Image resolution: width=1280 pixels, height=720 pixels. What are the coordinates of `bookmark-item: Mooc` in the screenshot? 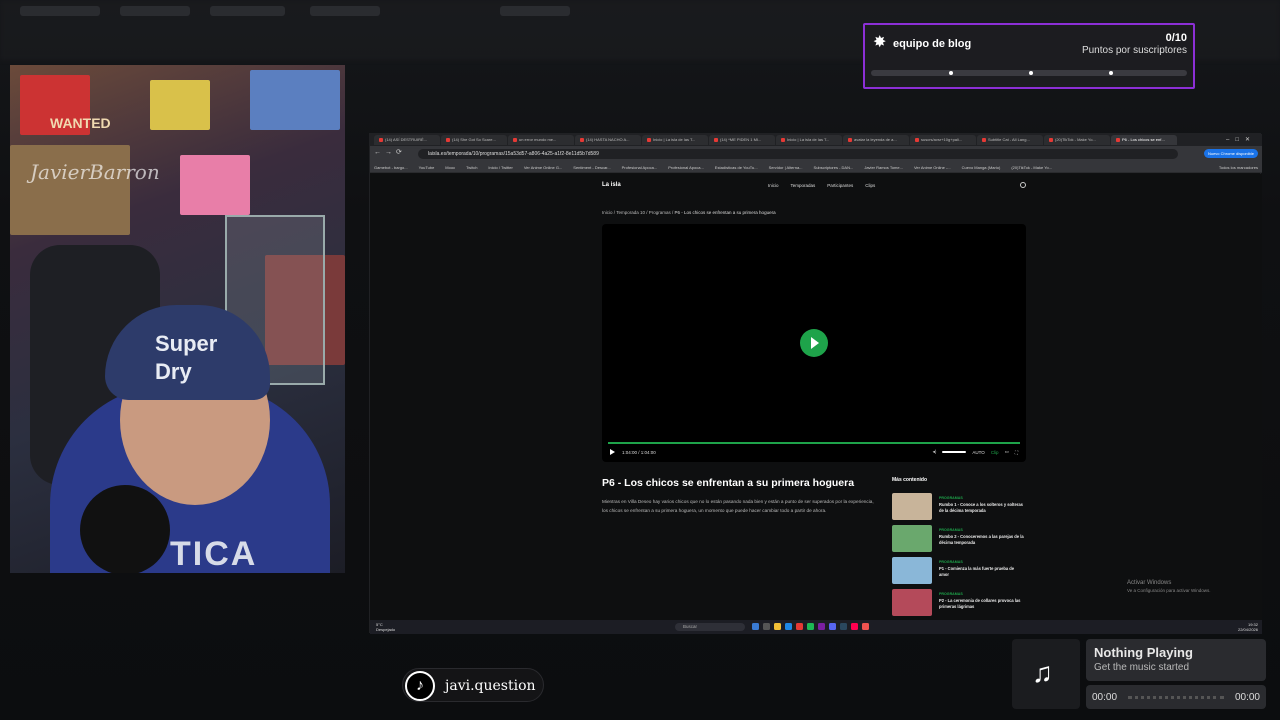 It's located at (450, 167).